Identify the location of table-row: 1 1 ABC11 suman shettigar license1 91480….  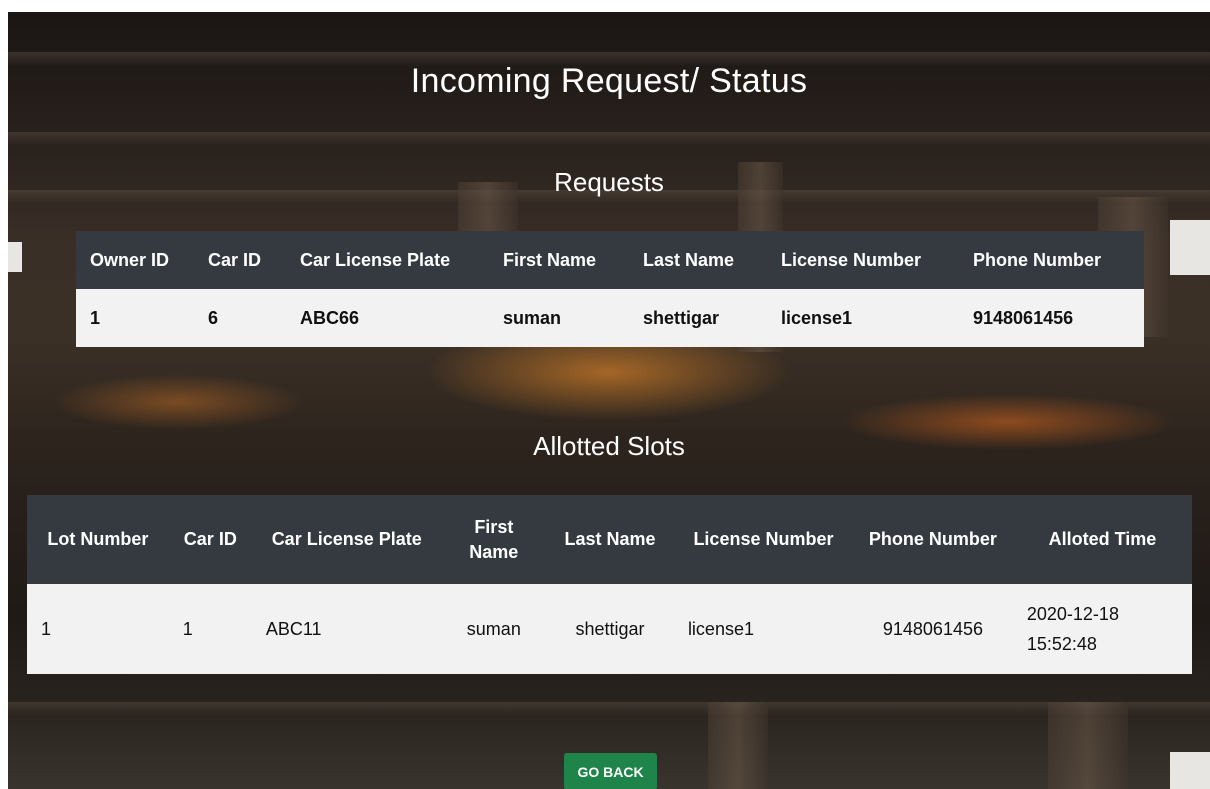
(609, 629).